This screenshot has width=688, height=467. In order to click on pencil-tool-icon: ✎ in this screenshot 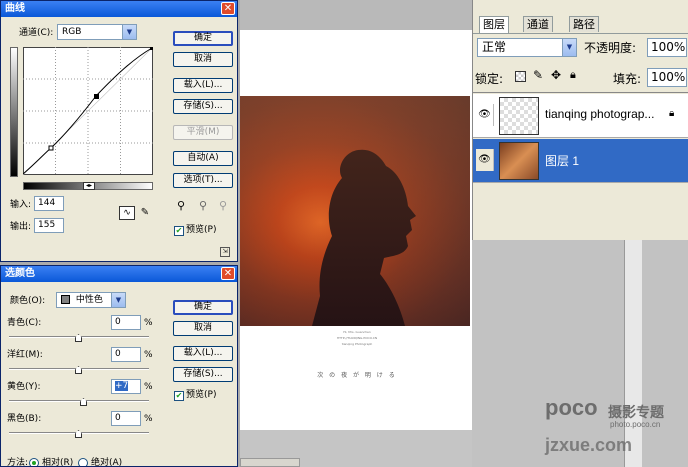, I will do `click(145, 213)`.